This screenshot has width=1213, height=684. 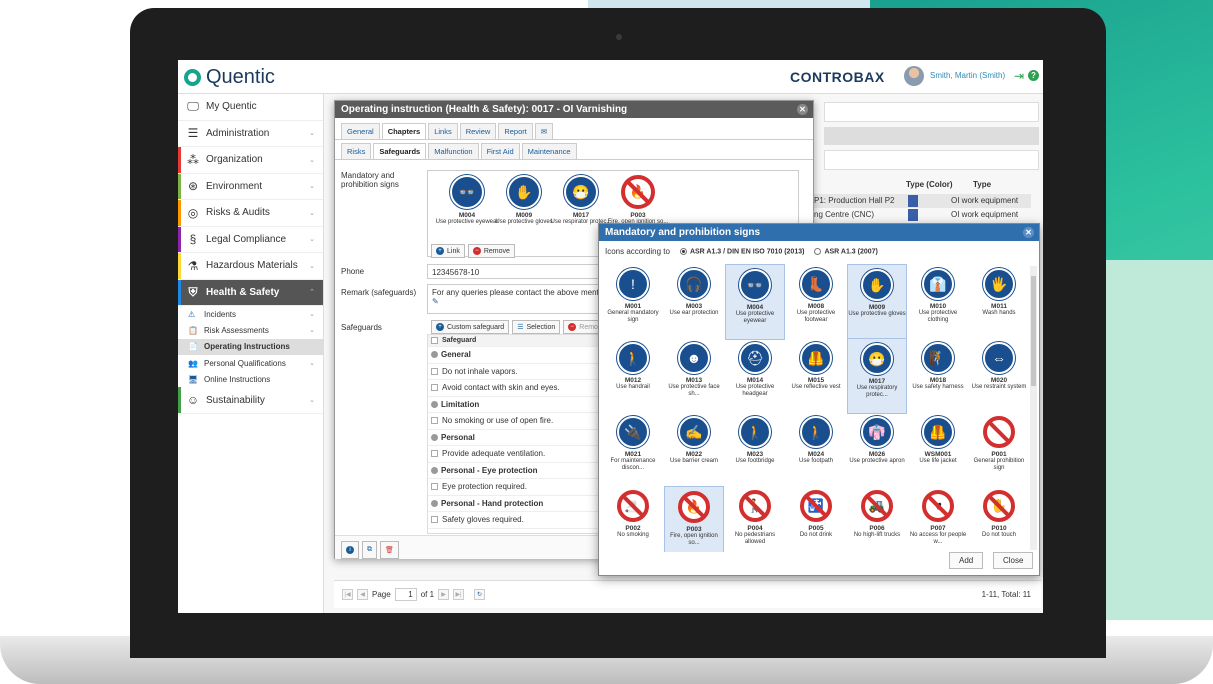 What do you see at coordinates (755, 450) in the screenshot?
I see `sign-option: 🚶 M023 Use footbridge` at bounding box center [755, 450].